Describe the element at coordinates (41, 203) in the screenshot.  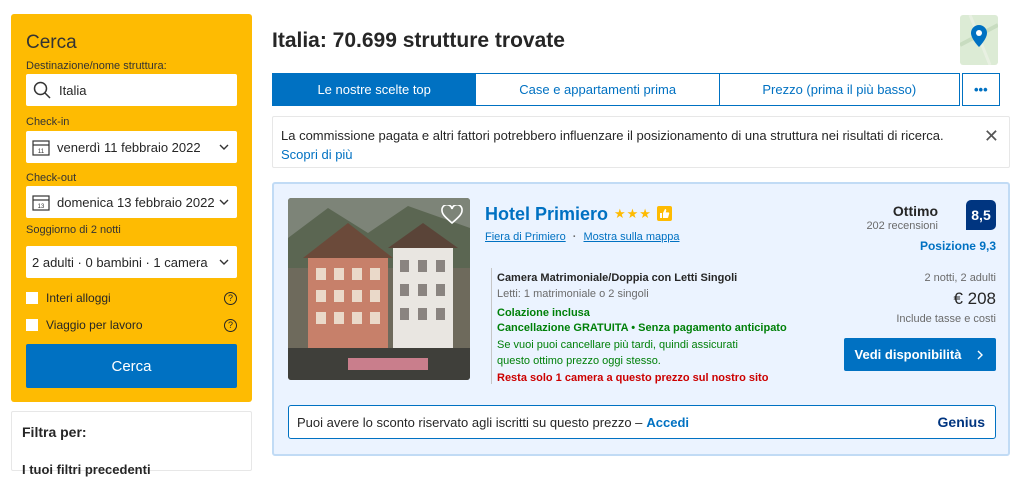
I see `calendar-icon: 13` at that location.